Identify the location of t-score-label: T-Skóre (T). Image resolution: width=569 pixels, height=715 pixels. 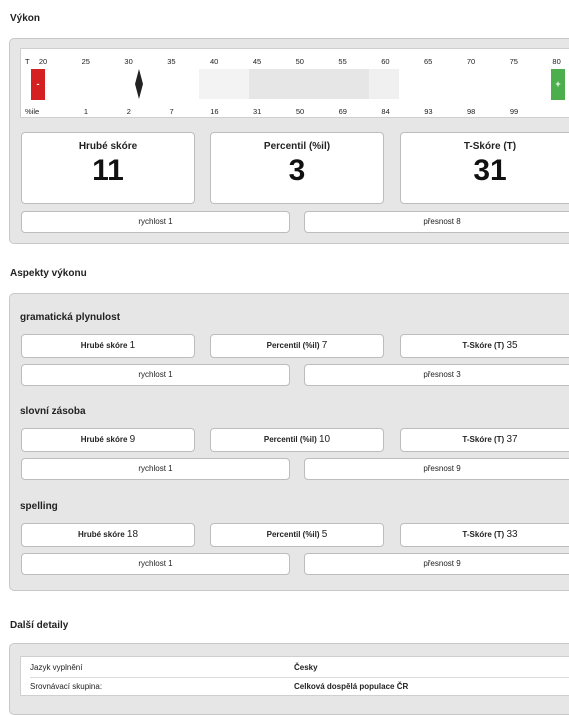
(490, 146).